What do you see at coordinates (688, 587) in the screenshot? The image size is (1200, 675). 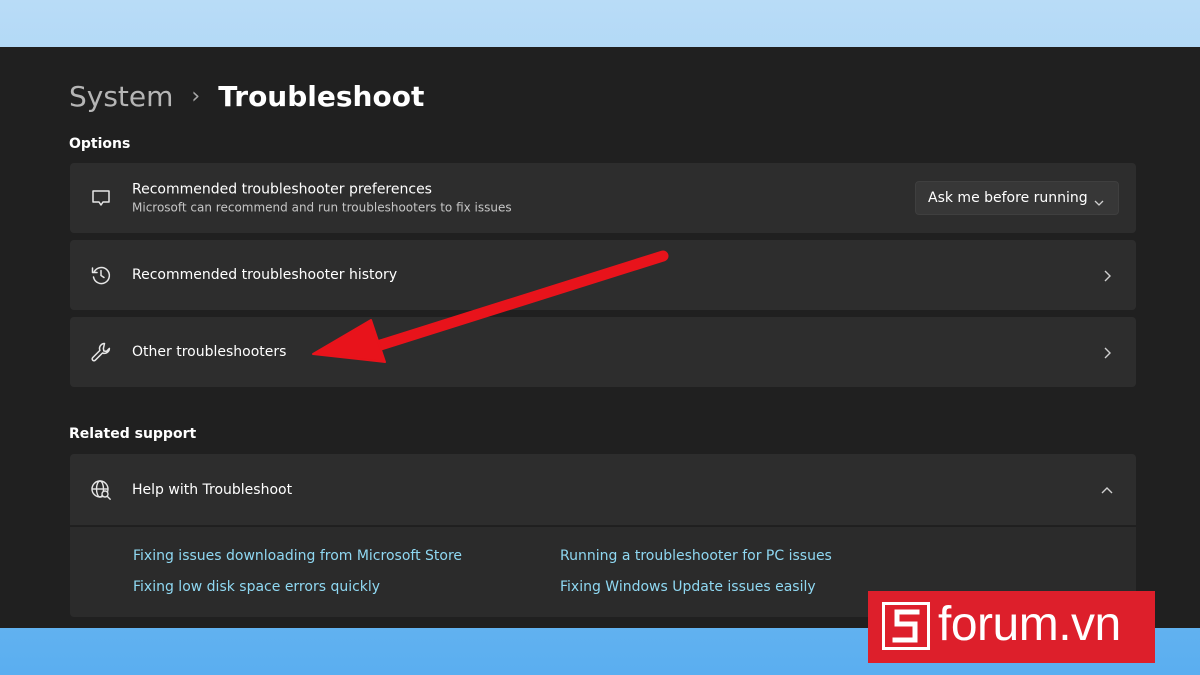 I see `help-link-windows-update: Fixing Windows Update issues easily` at bounding box center [688, 587].